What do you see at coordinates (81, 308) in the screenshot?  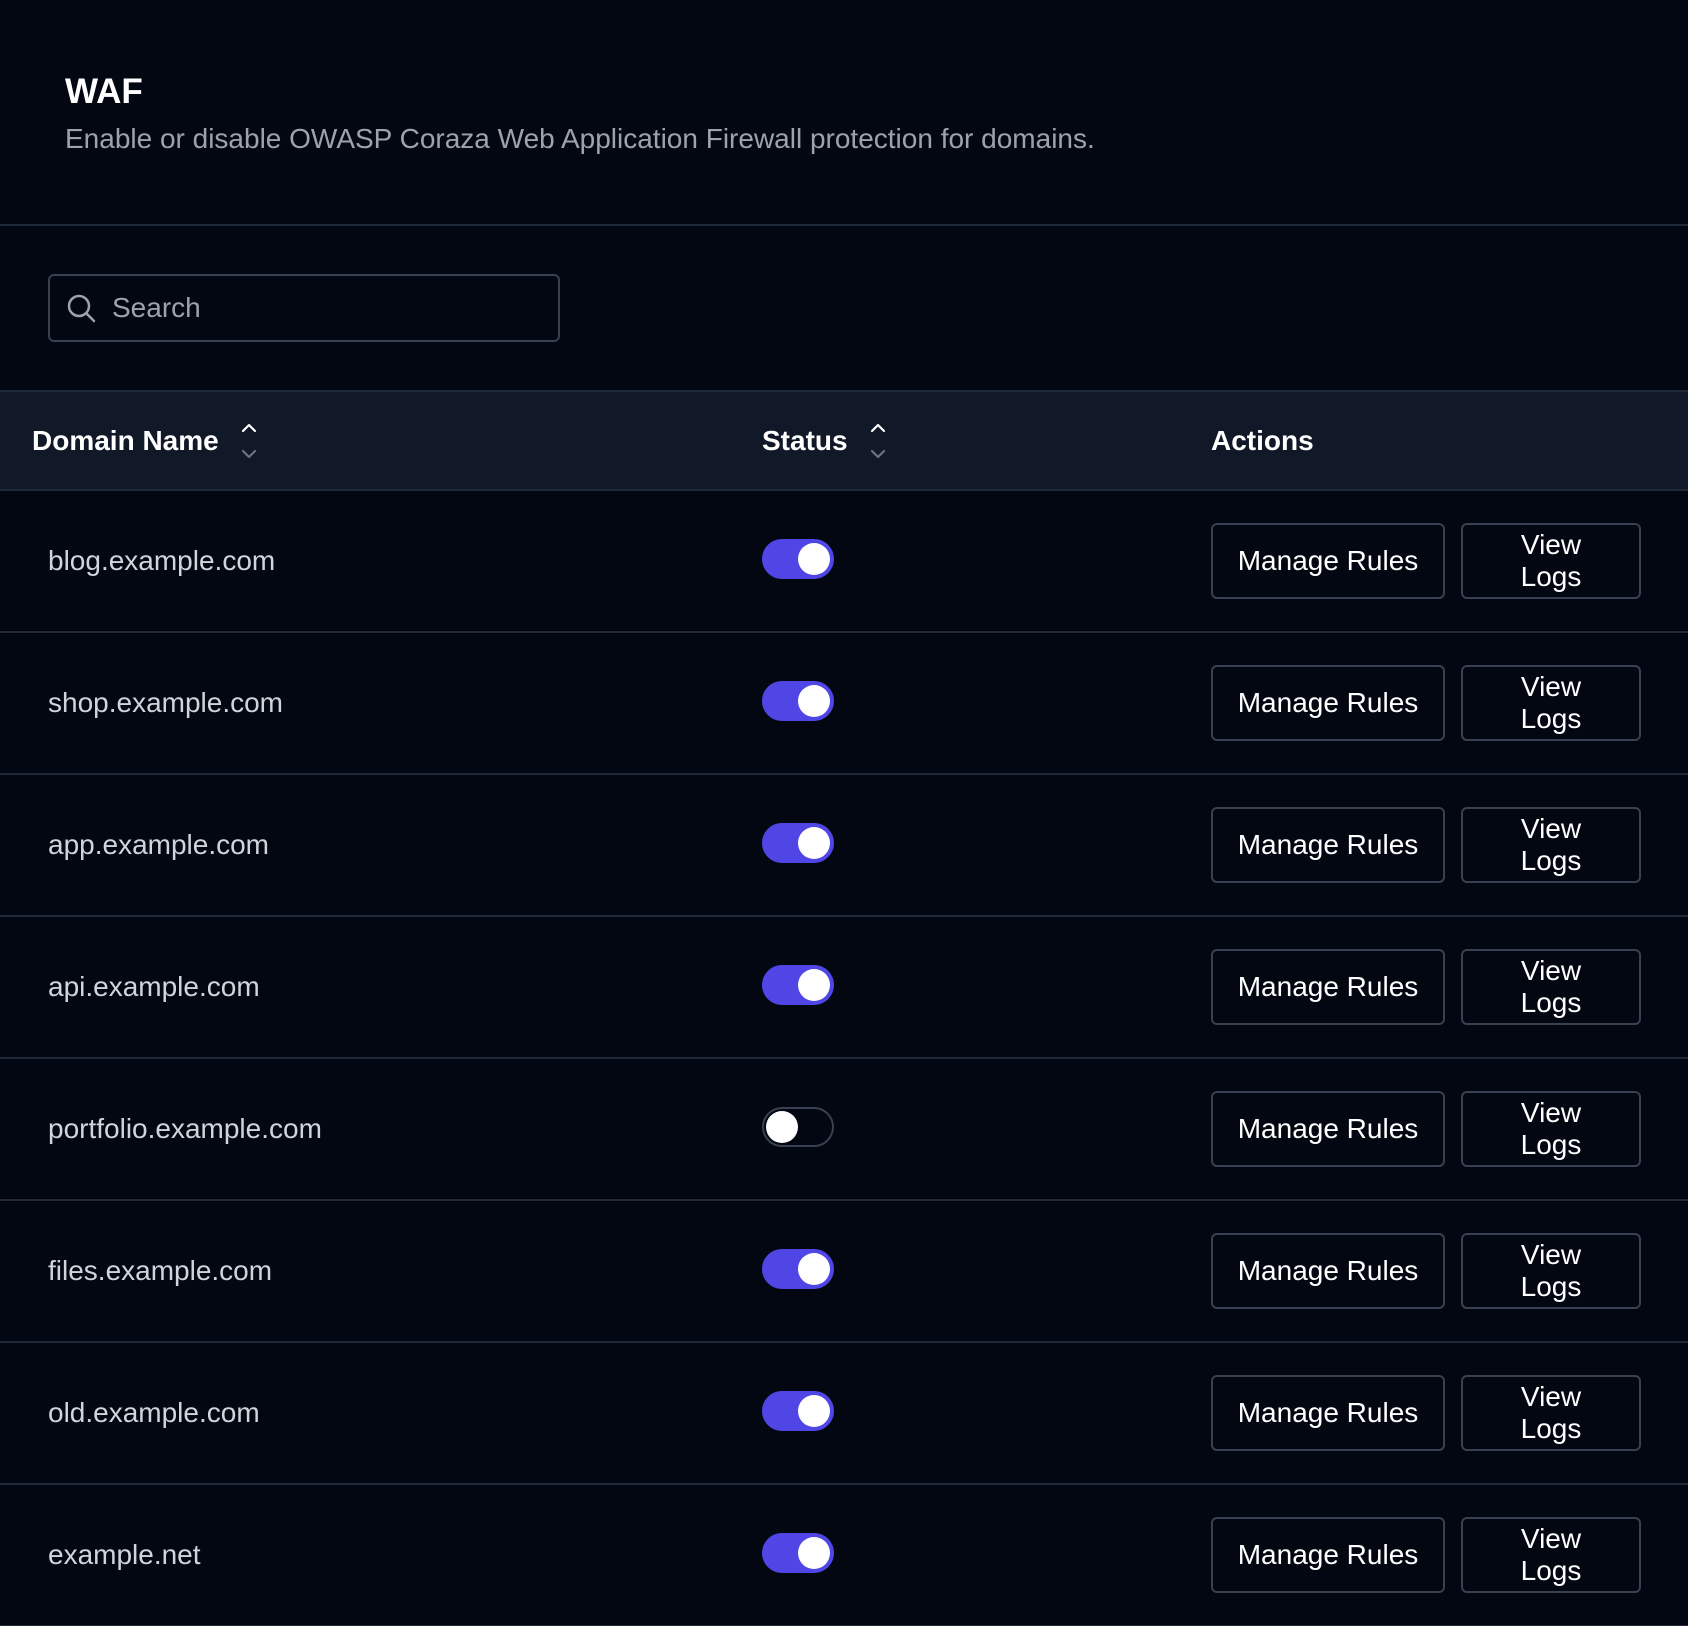 I see `search-icon` at bounding box center [81, 308].